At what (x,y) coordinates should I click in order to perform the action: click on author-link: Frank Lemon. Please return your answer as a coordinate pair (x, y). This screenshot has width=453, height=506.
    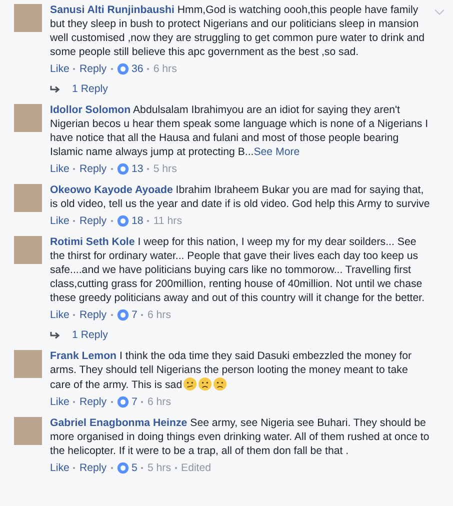
    Looking at the image, I should click on (83, 356).